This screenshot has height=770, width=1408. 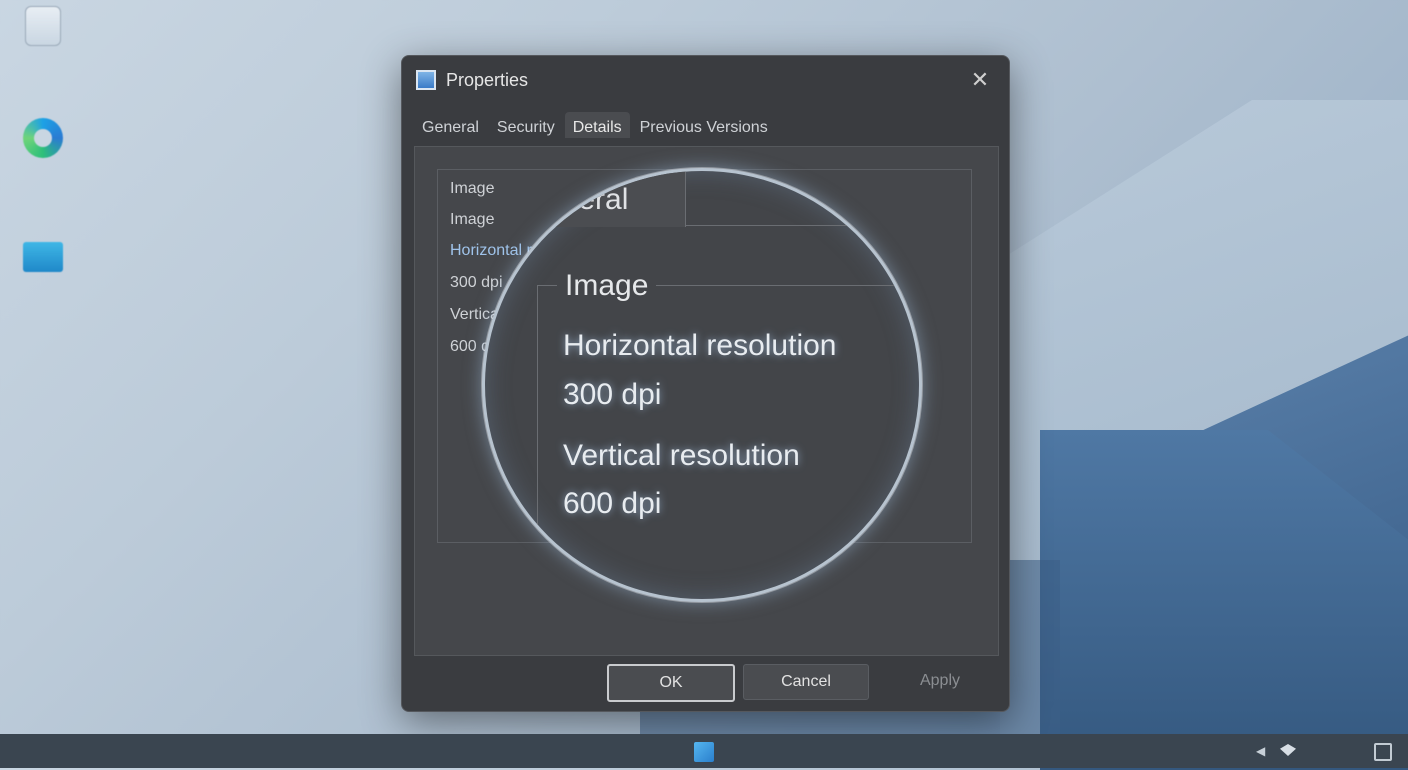 I want to click on tab-security: Security, so click(x=526, y=125).